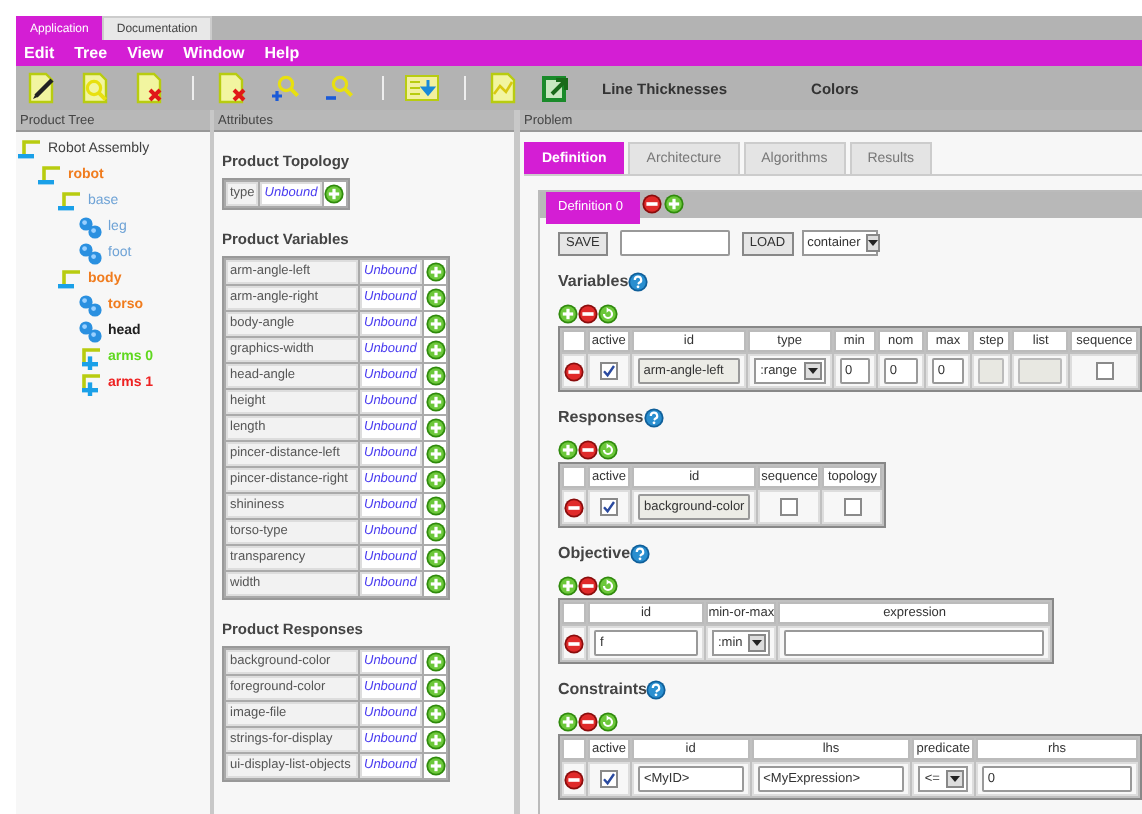  Describe the element at coordinates (42, 88) in the screenshot. I see `pencil-icon` at that location.